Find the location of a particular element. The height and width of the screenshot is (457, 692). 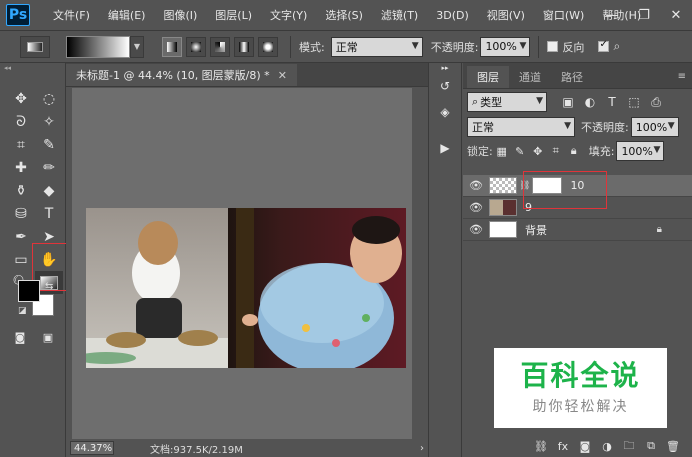

layer-row: 👁︎ 背景 🔒︎ is located at coordinates (577, 230).